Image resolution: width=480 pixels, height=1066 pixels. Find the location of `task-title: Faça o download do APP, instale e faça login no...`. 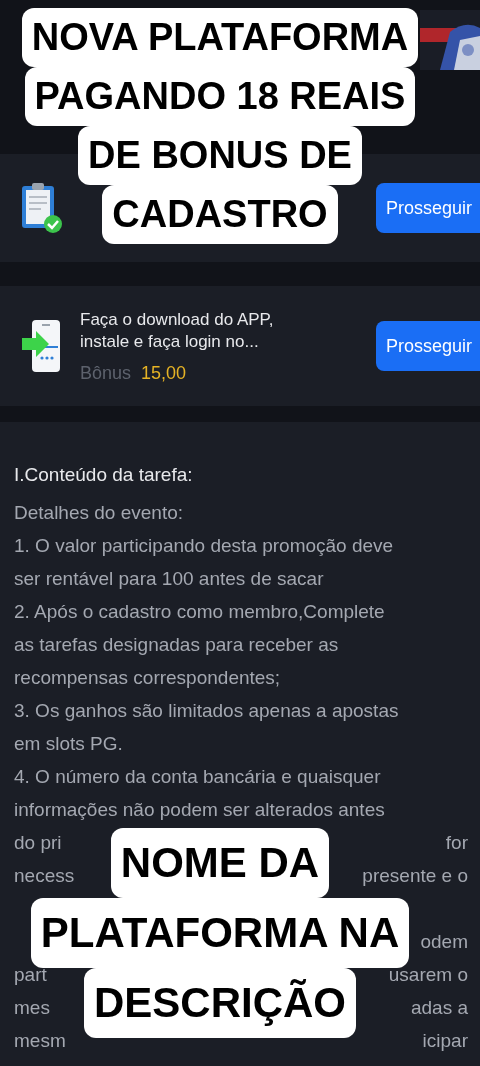

task-title: Faça o download do APP, instale e faça login no... is located at coordinates (177, 330).